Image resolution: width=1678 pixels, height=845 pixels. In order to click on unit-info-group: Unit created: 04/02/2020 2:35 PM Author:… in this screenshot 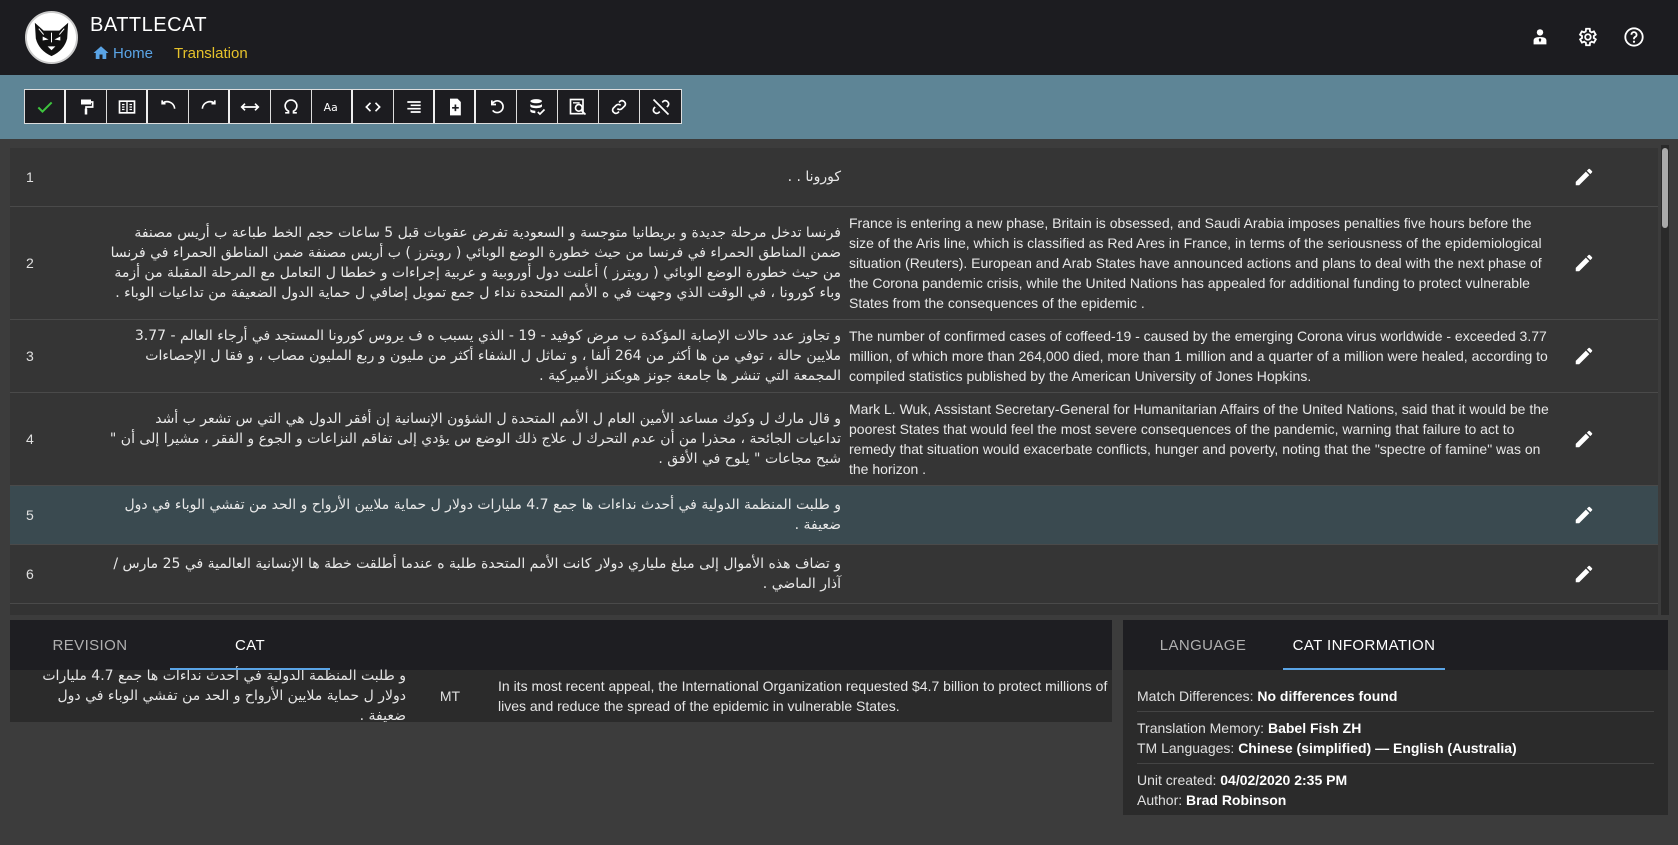, I will do `click(1395, 792)`.